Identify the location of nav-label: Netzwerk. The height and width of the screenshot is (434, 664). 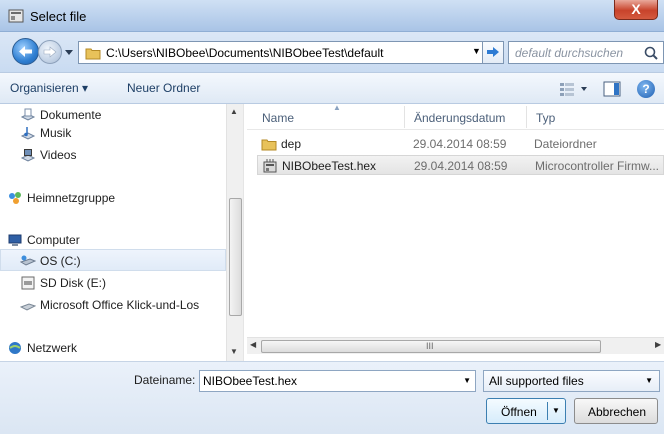
(52, 348).